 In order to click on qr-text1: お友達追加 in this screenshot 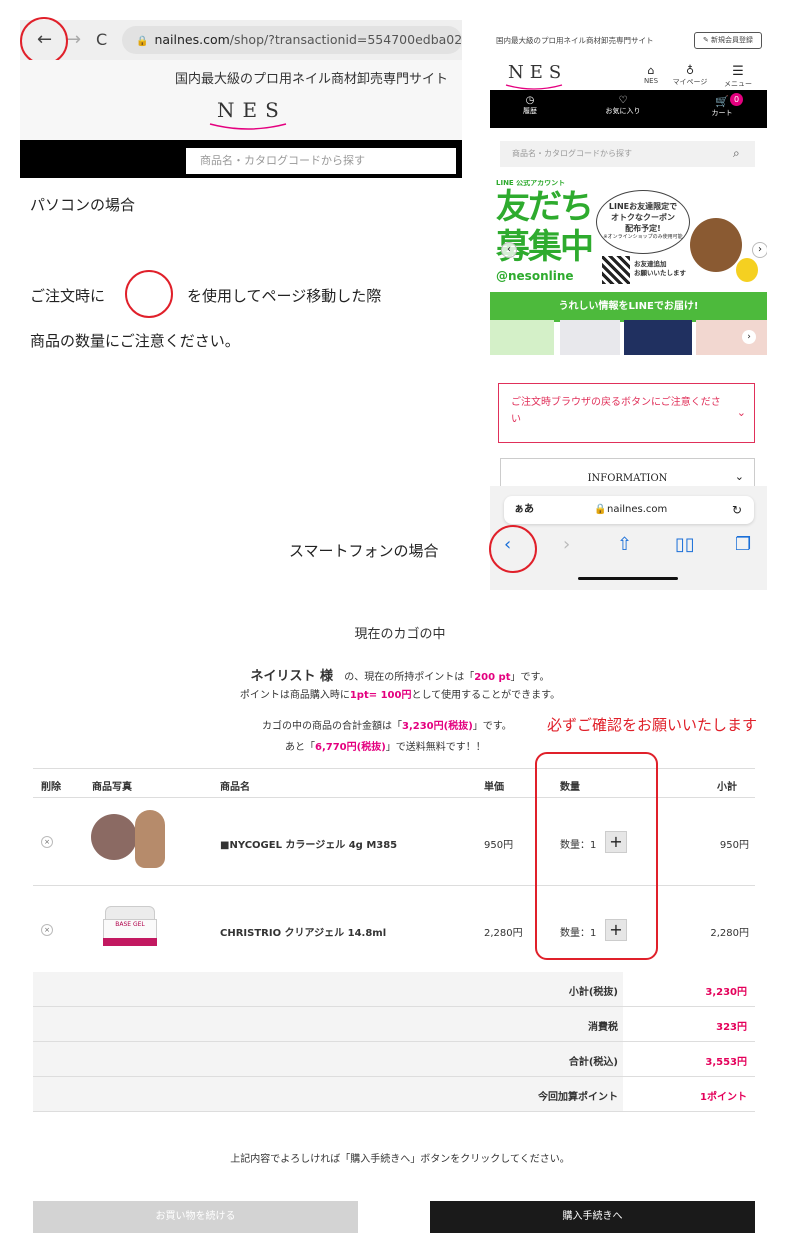, I will do `click(650, 264)`.